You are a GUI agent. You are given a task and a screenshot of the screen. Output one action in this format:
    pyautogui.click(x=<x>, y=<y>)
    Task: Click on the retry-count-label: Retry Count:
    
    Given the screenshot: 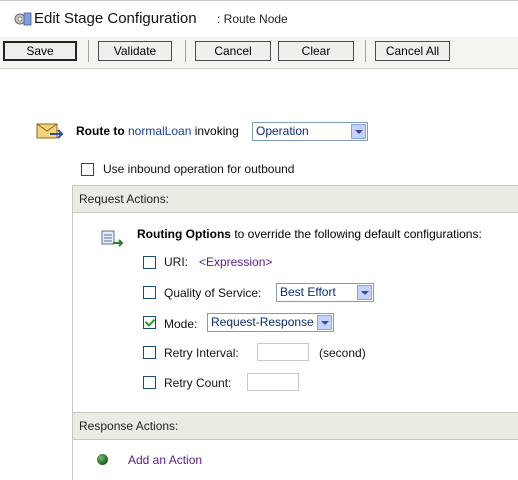 What is the action you would take?
    pyautogui.click(x=198, y=383)
    